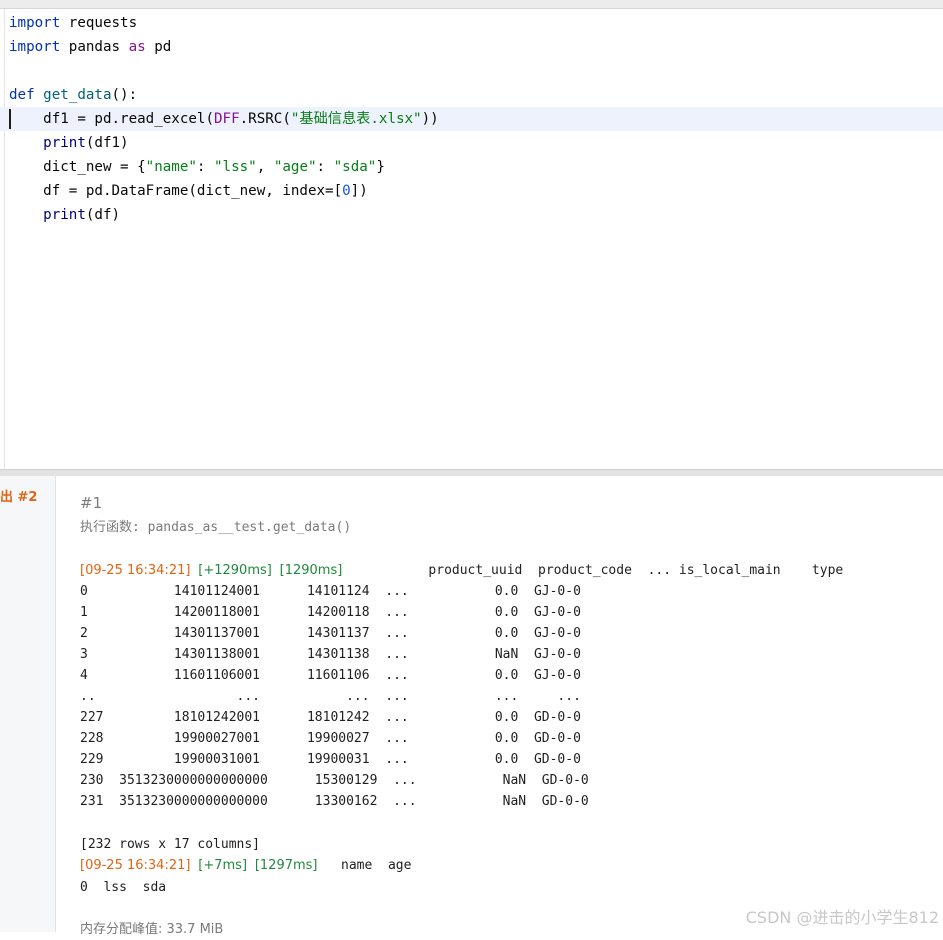  I want to click on dataframe-shape: [232 rows x 17 columns], so click(170, 844).